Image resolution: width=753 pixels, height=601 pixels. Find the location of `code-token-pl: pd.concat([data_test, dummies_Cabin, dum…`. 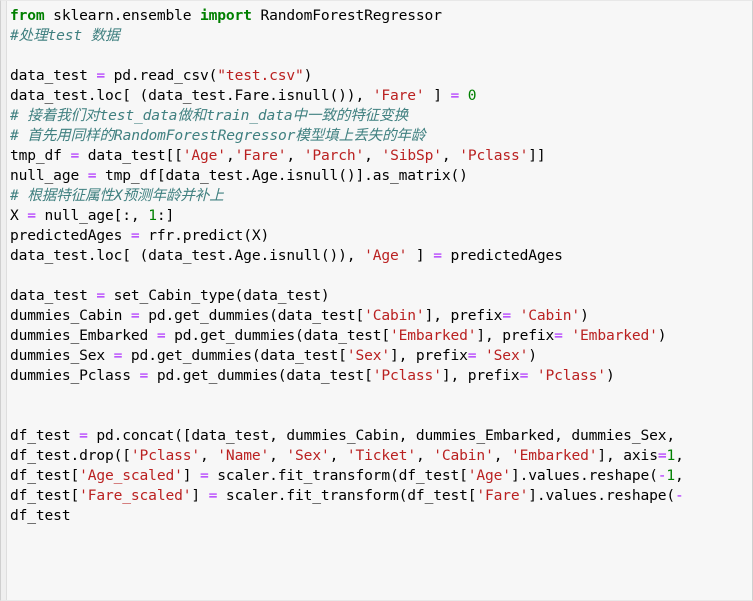

code-token-pl: pd.concat([data_test, dummies_Cabin, dum… is located at coordinates (381, 435).